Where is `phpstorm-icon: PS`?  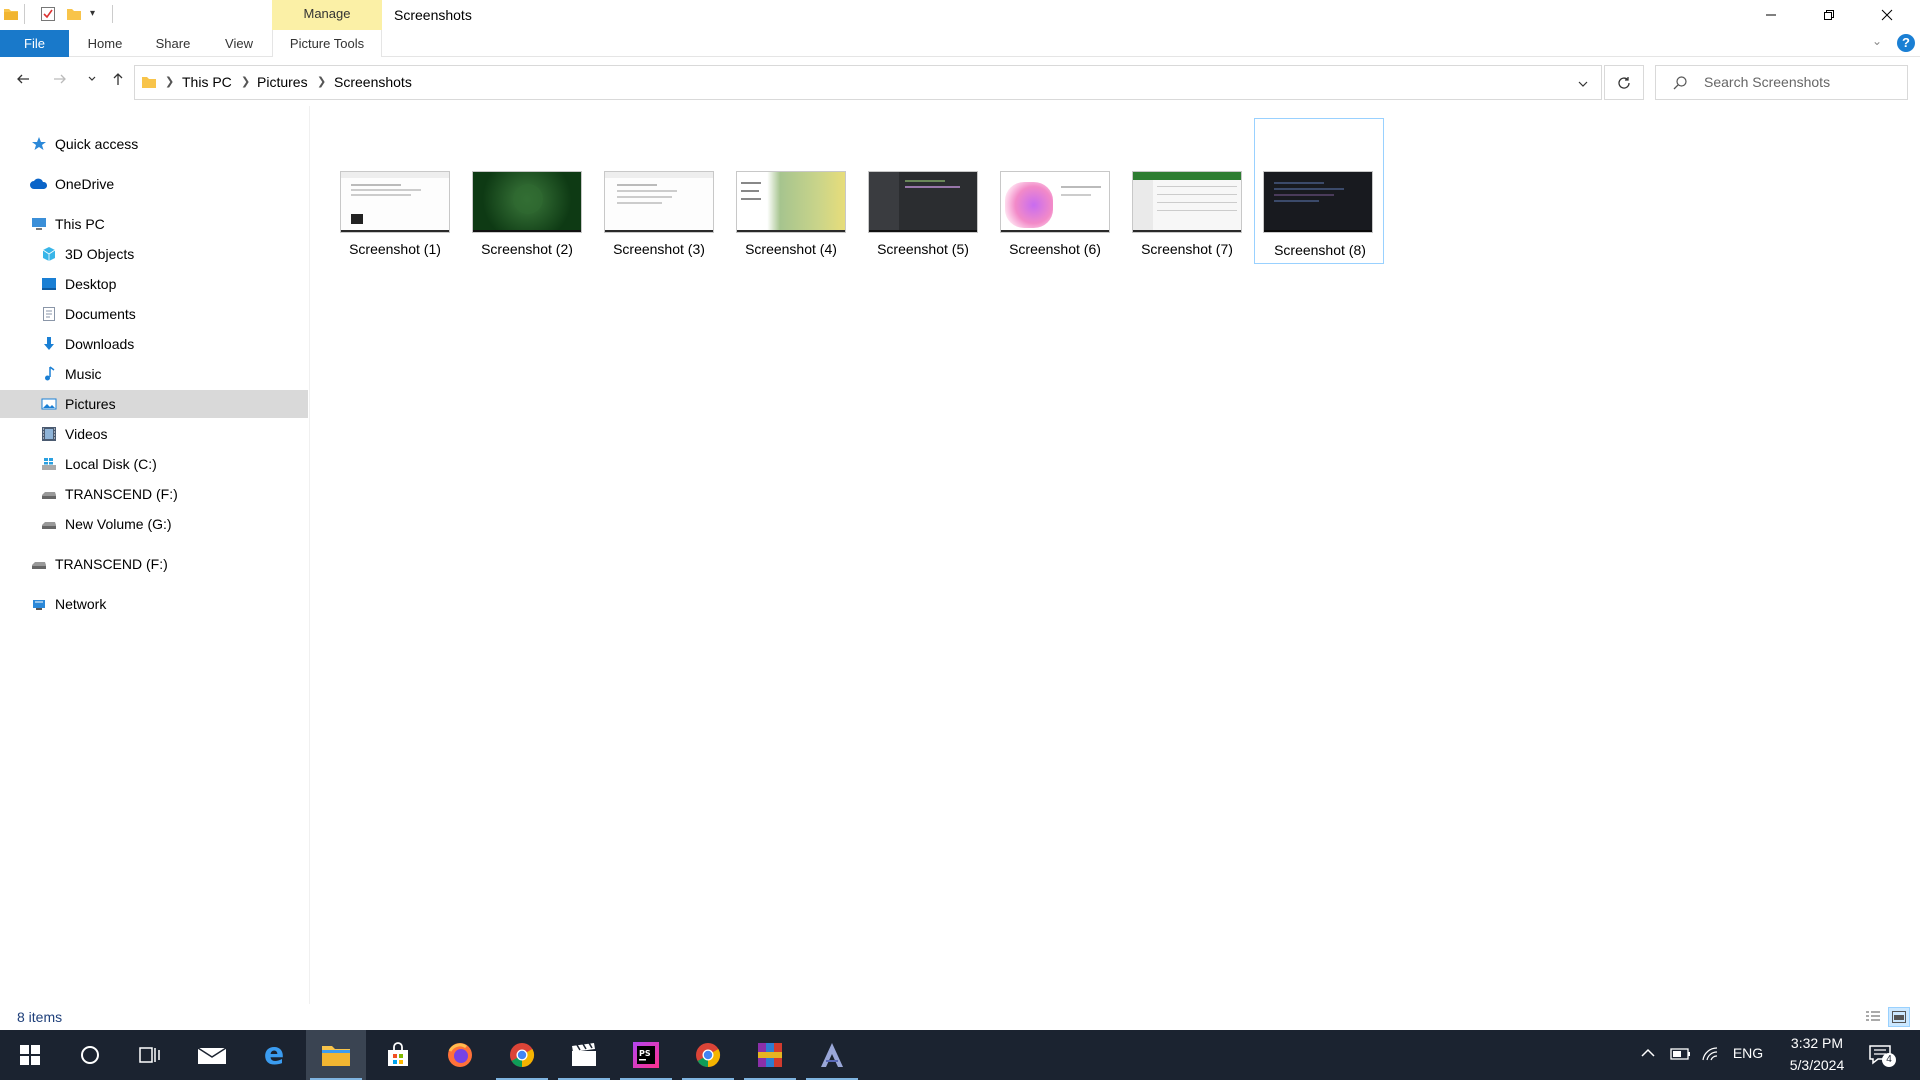
phpstorm-icon: PS is located at coordinates (646, 1055).